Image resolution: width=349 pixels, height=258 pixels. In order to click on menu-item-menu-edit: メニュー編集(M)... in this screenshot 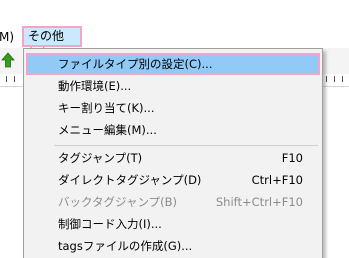, I will do `click(173, 130)`.